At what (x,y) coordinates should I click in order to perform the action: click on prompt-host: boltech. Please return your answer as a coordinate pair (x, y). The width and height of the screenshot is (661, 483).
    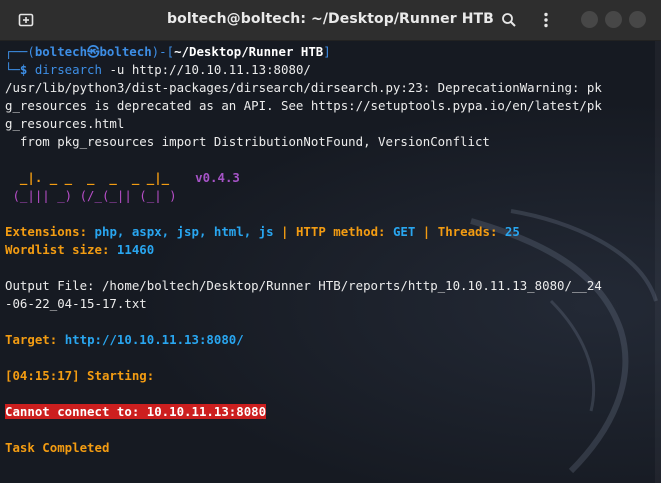
    Looking at the image, I should click on (125, 51).